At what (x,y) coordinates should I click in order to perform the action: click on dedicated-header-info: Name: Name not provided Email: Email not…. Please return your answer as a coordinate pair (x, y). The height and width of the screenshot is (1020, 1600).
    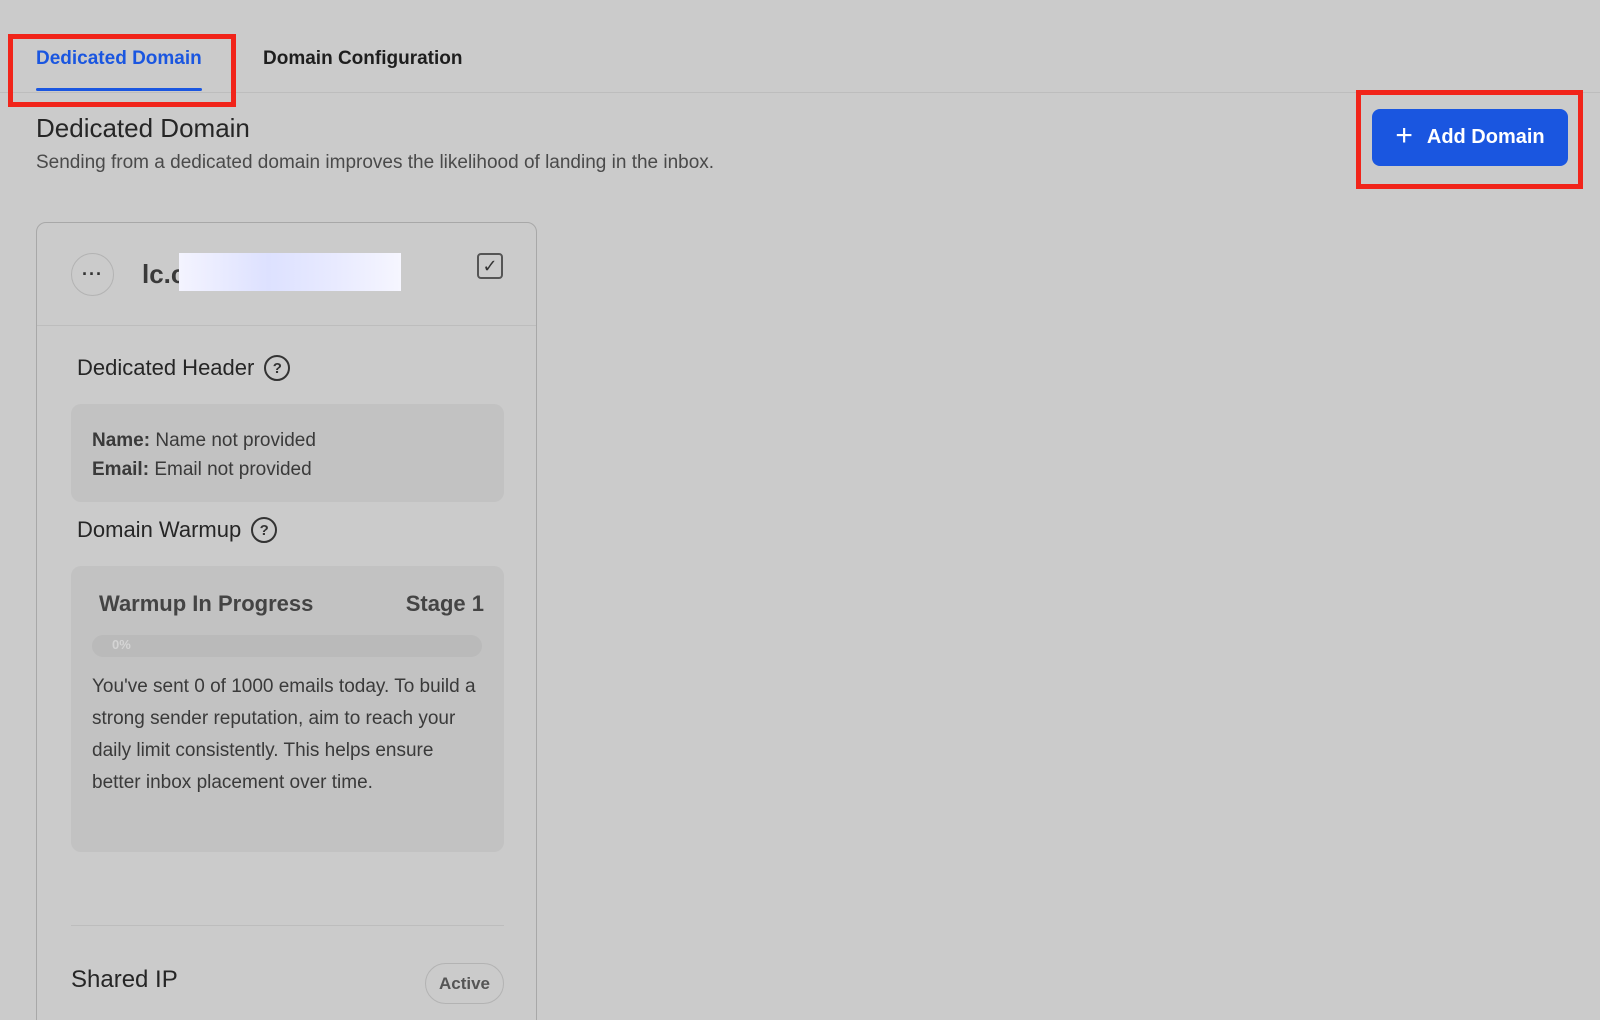
    Looking at the image, I should click on (287, 453).